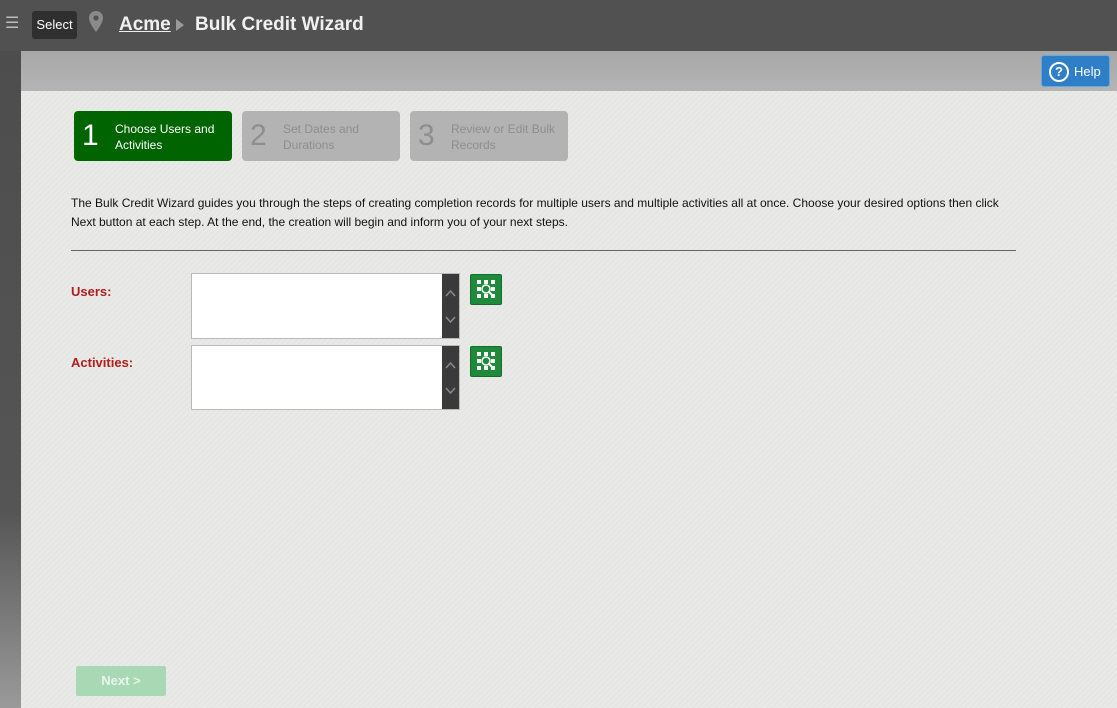 The height and width of the screenshot is (708, 1117). Describe the element at coordinates (325, 306) in the screenshot. I see `users-listbox` at that location.